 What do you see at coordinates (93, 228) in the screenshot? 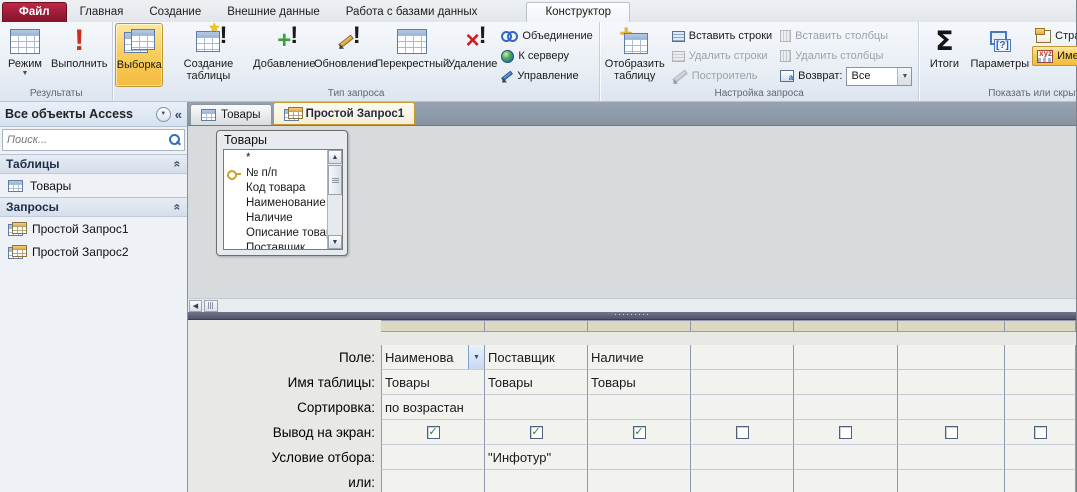
I see `sidebar-item-query1: Простой Запрос1` at bounding box center [93, 228].